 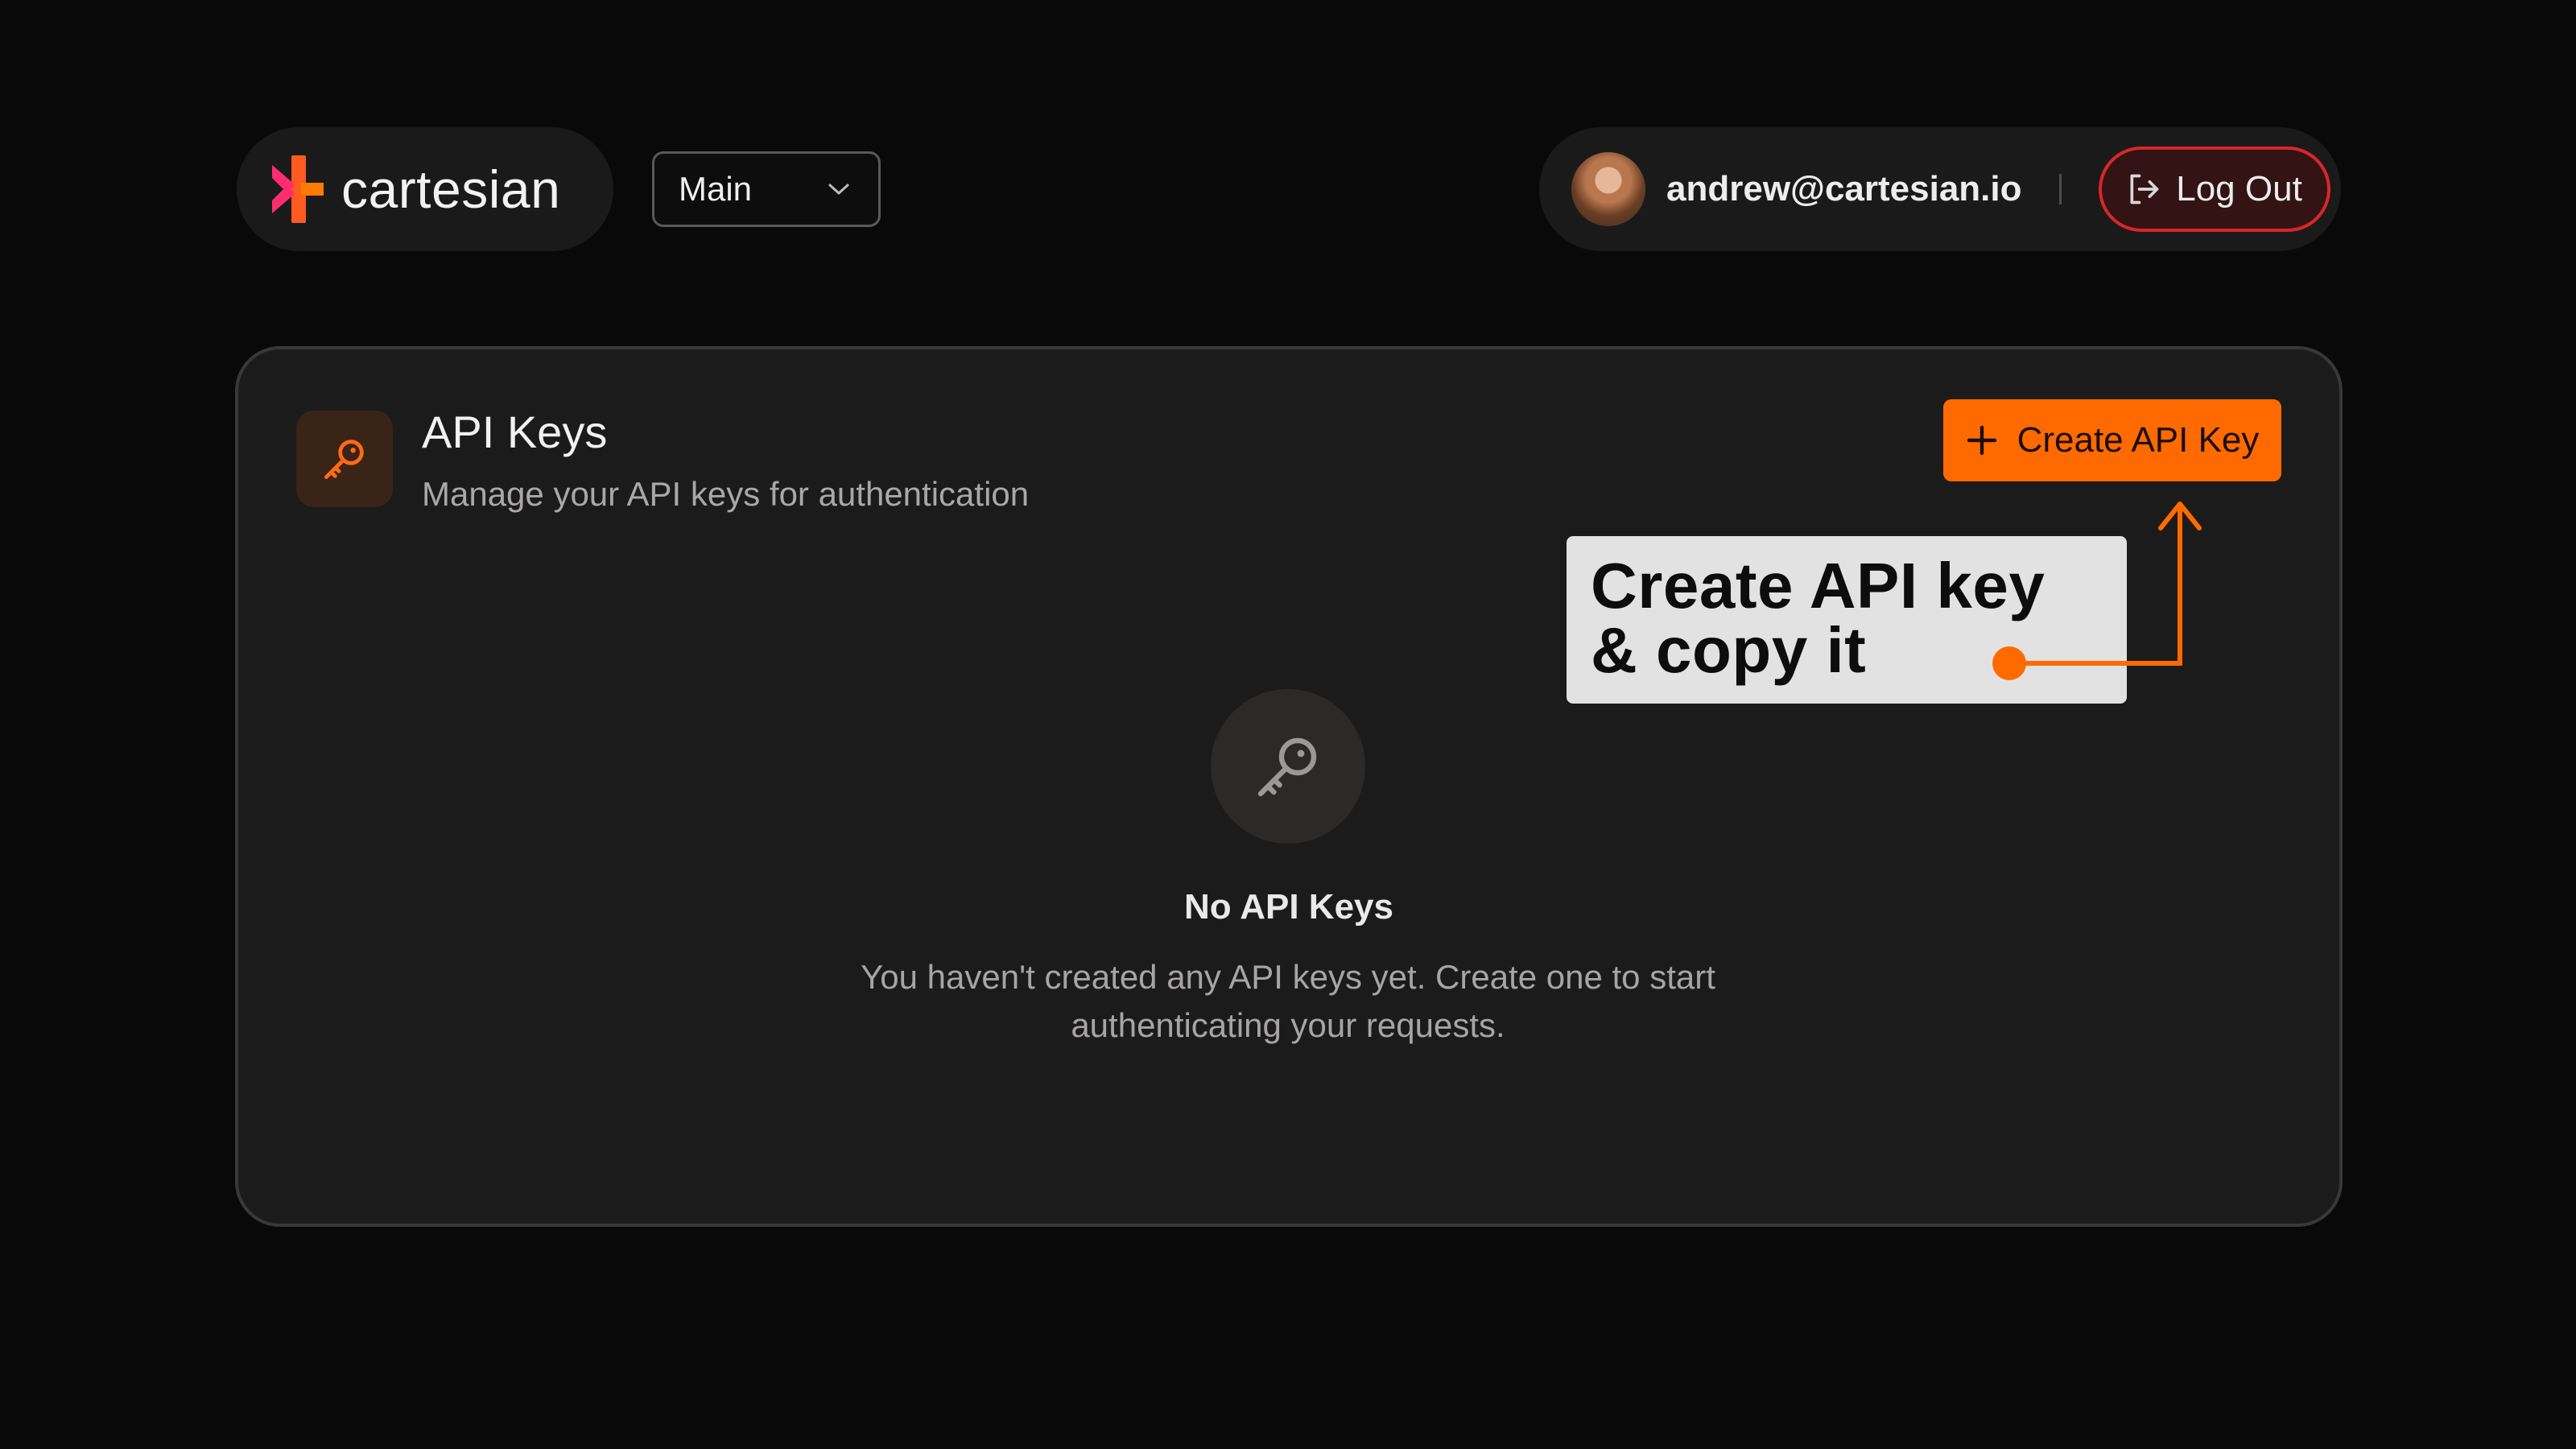 I want to click on org-select-dropdown: Main, so click(x=766, y=189).